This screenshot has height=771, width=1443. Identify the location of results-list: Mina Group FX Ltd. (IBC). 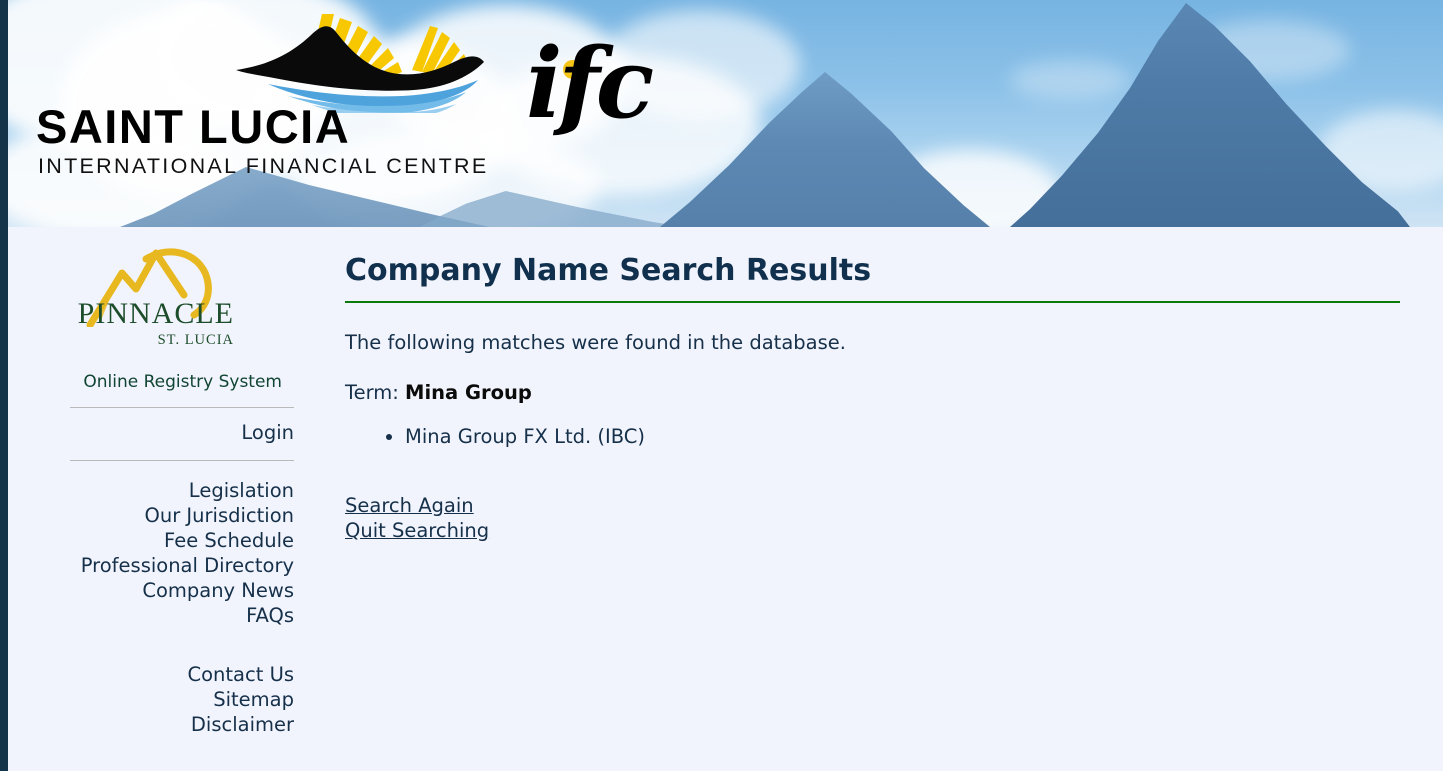
(875, 437).